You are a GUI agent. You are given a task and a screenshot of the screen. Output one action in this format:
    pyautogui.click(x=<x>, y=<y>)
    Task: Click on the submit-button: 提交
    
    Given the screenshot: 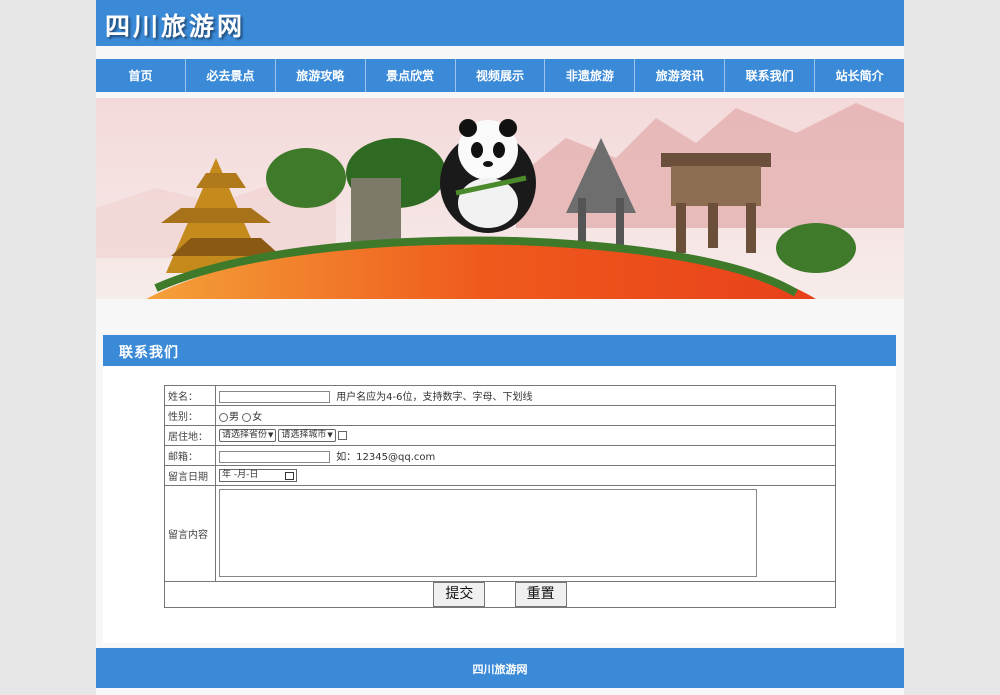 What is the action you would take?
    pyautogui.click(x=459, y=594)
    